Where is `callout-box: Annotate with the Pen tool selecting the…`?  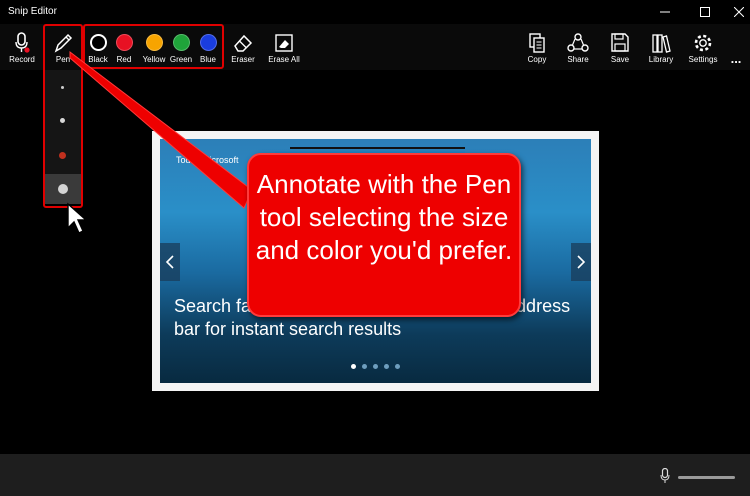
callout-box: Annotate with the Pen tool selecting the… is located at coordinates (384, 235).